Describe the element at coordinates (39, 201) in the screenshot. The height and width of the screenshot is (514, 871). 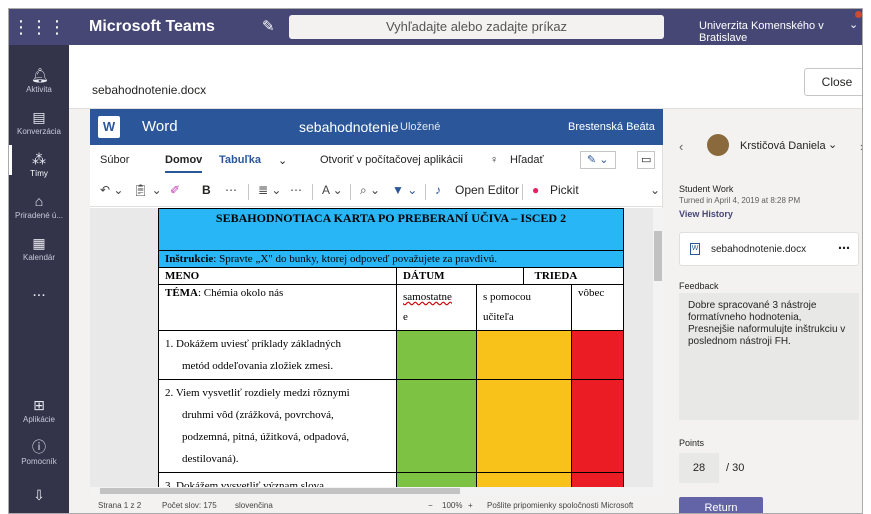
I see `assignments-icon: ⌂` at that location.